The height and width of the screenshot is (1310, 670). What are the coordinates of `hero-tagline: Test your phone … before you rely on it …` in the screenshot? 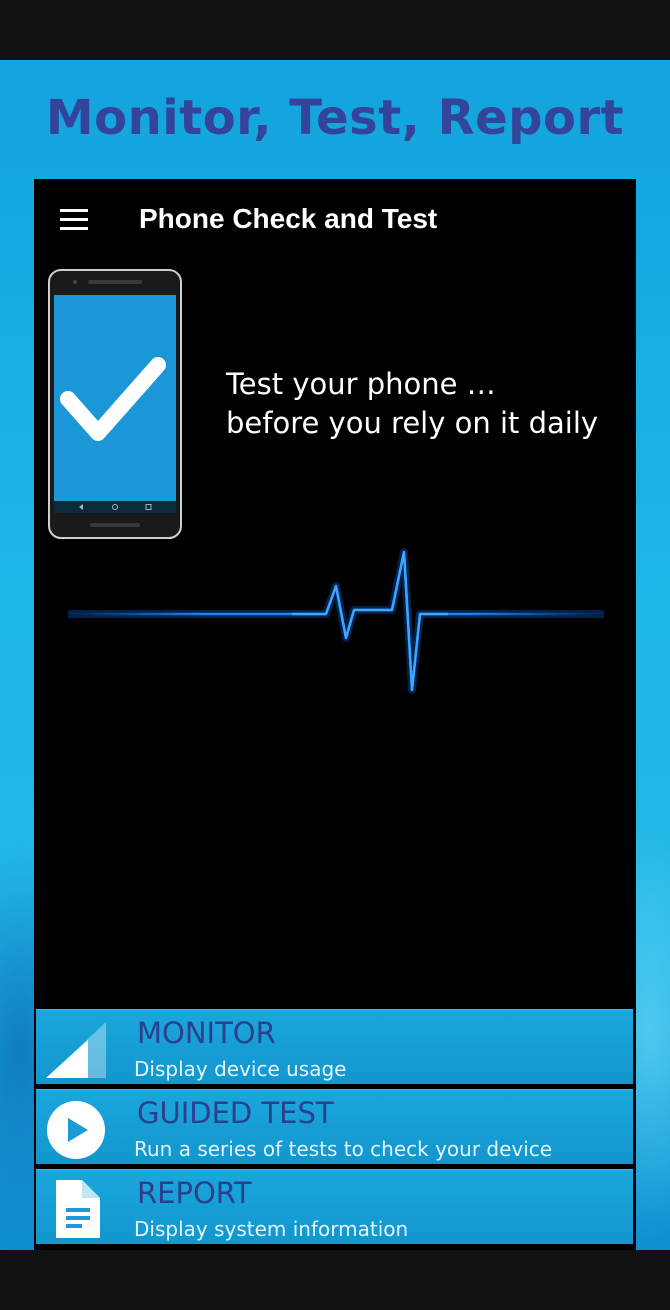 It's located at (412, 404).